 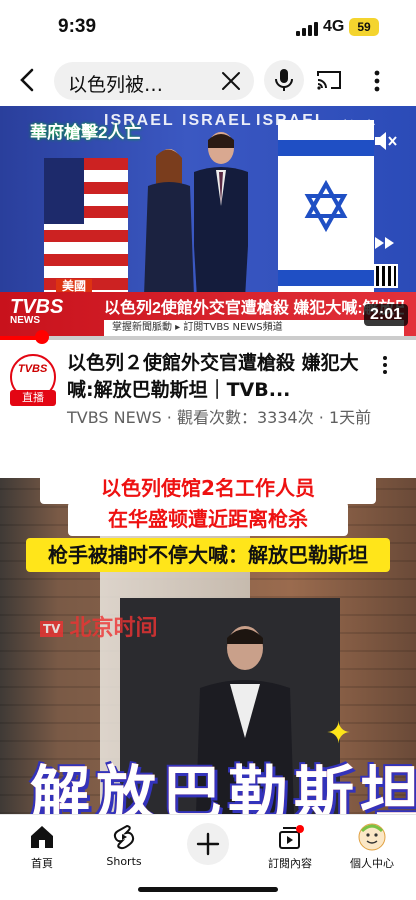 I want to click on watermark-badge: TV, so click(x=52, y=629).